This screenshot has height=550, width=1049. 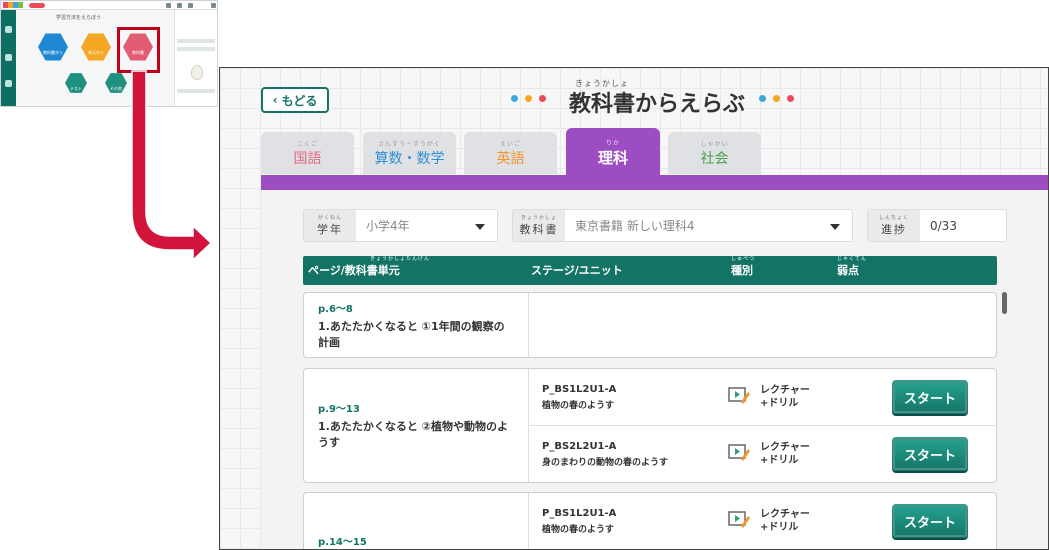 I want to click on progress-box: しんちょく 進捗 0/33, so click(x=937, y=225).